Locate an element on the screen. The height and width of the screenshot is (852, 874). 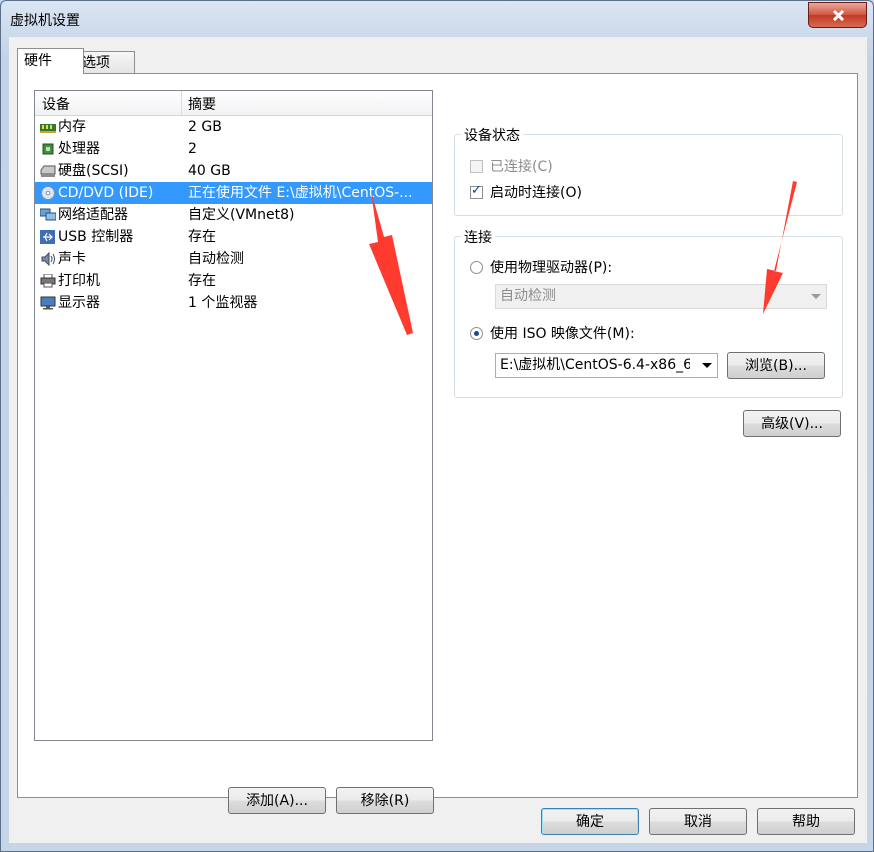
connect-at-power-on-checkbox is located at coordinates (476, 191).